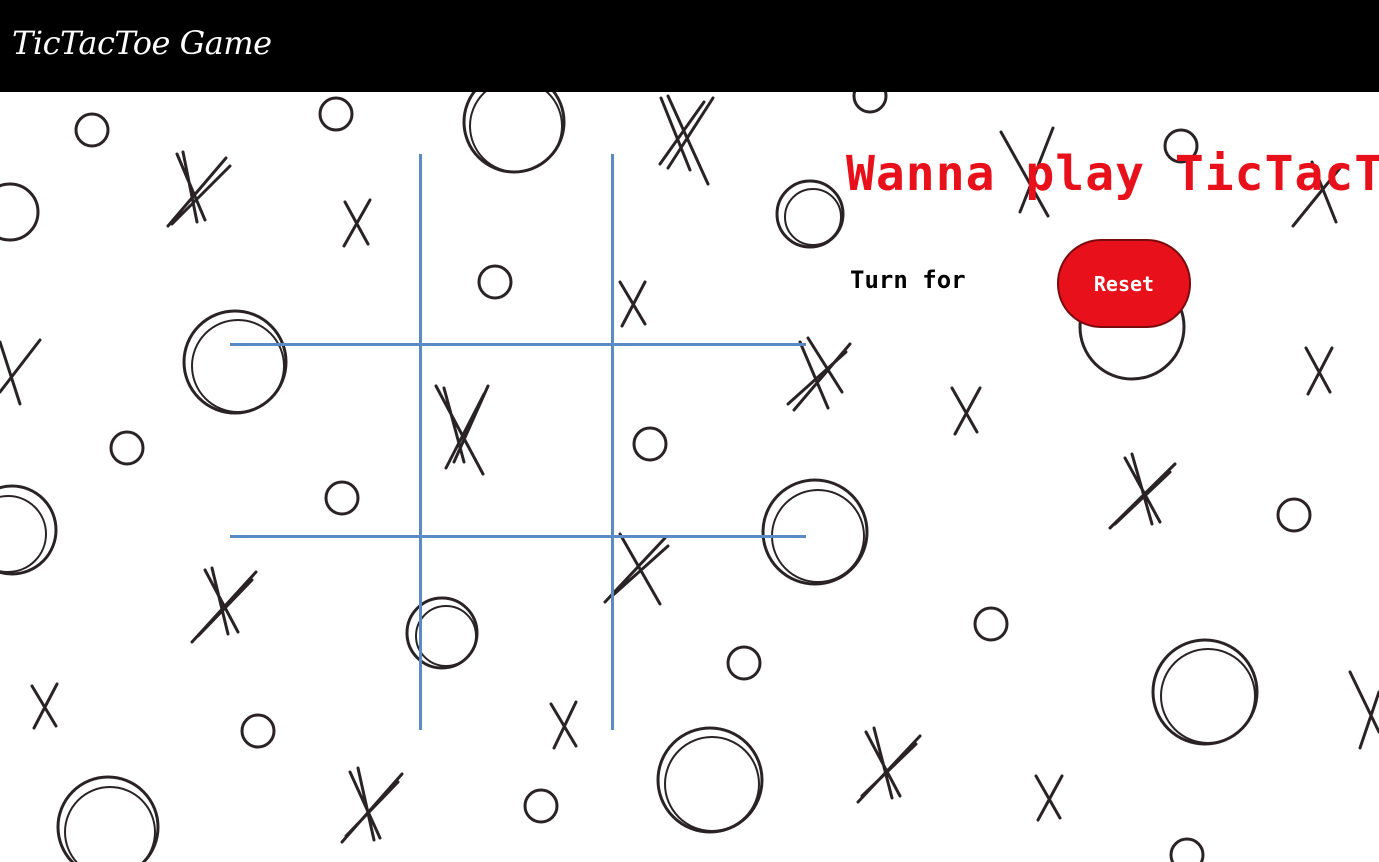 Image resolution: width=1379 pixels, height=862 pixels. What do you see at coordinates (908, 280) in the screenshot?
I see `turn-indicator: Turn for` at bounding box center [908, 280].